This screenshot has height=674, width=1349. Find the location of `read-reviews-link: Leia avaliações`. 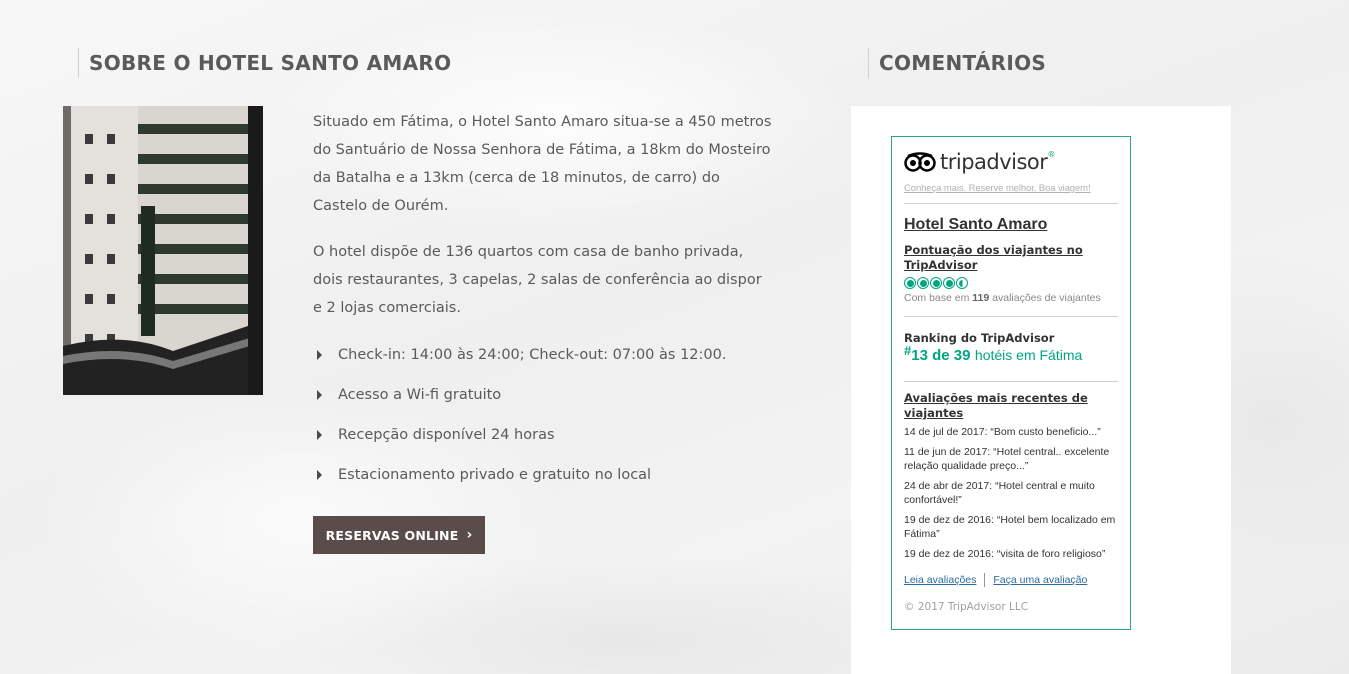

read-reviews-link: Leia avaliações is located at coordinates (940, 580).